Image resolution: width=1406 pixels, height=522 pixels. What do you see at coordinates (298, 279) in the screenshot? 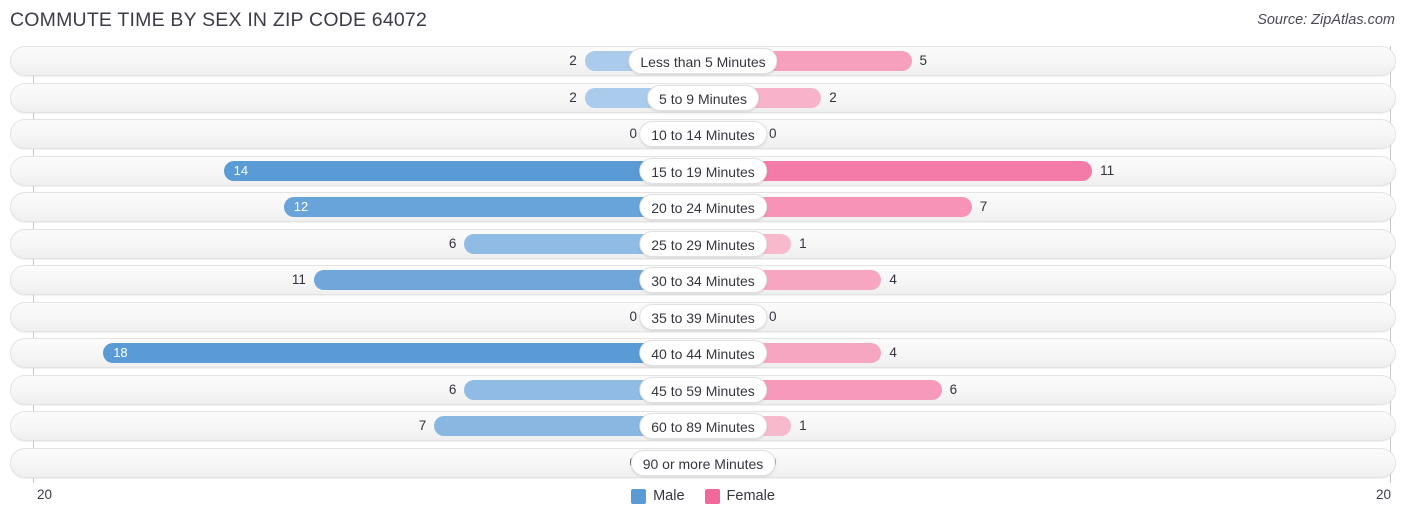
I see `bar-value-male: 11` at bounding box center [298, 279].